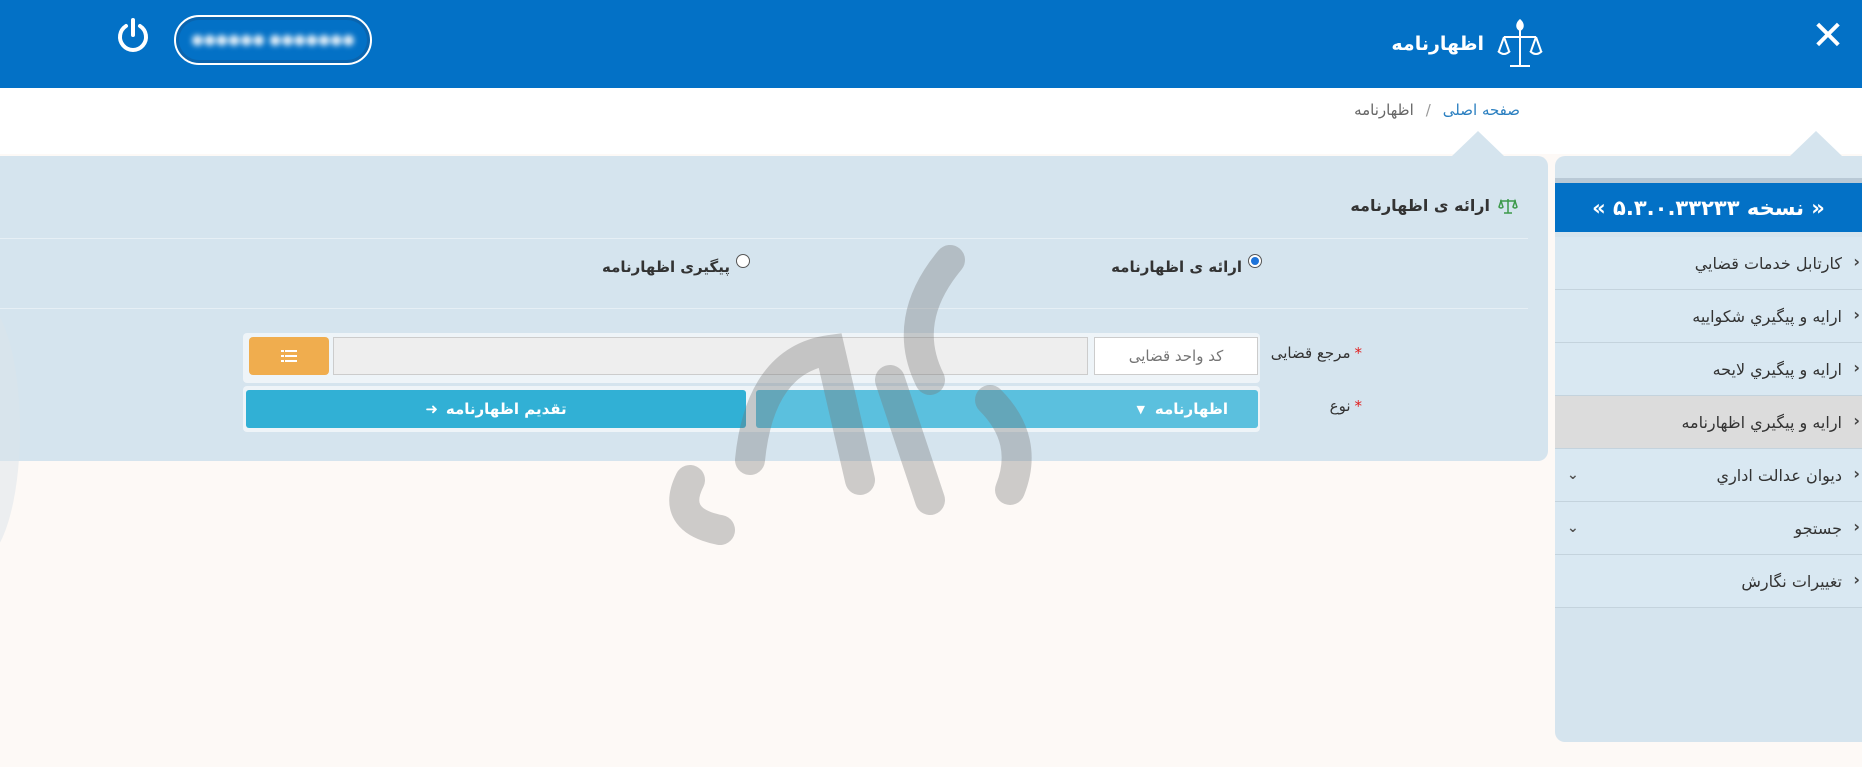 The height and width of the screenshot is (767, 1862). What do you see at coordinates (506, 409) in the screenshot?
I see `submit-label: تقدیم اظهارنامه` at bounding box center [506, 409].